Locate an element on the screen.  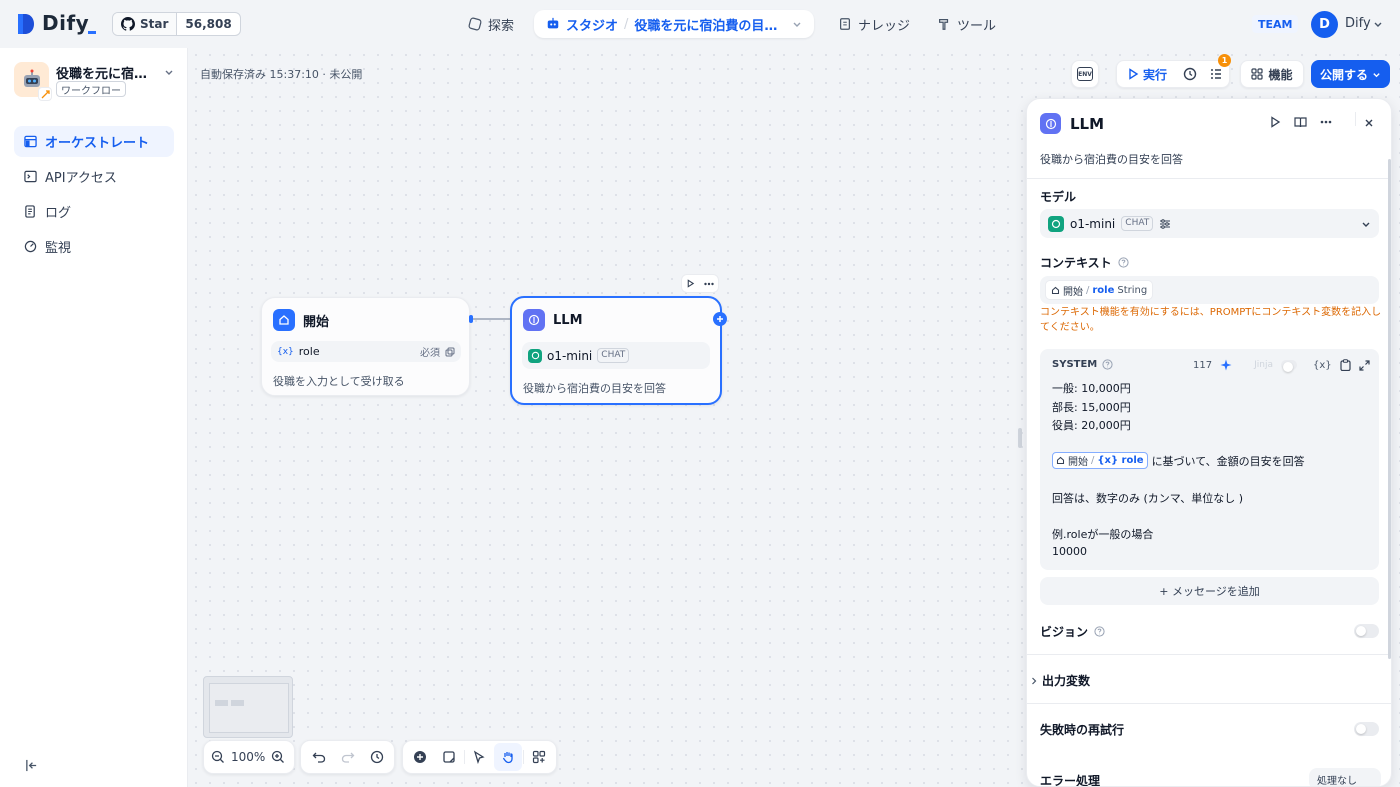
system-variable-ref: 開始 / {x} role is located at coordinates (1100, 460).